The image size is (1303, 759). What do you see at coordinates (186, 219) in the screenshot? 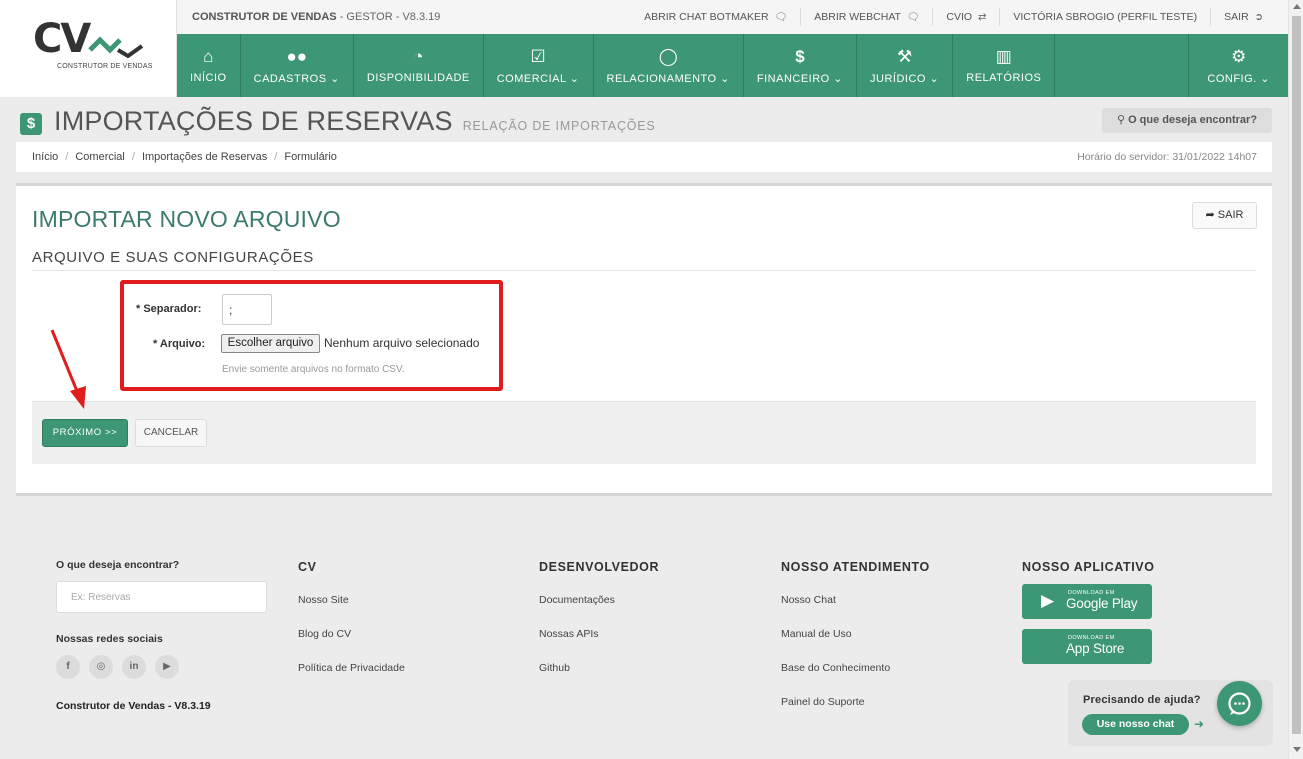
I see `form-heading: IMPORTAR NOVO ARQUIVO` at bounding box center [186, 219].